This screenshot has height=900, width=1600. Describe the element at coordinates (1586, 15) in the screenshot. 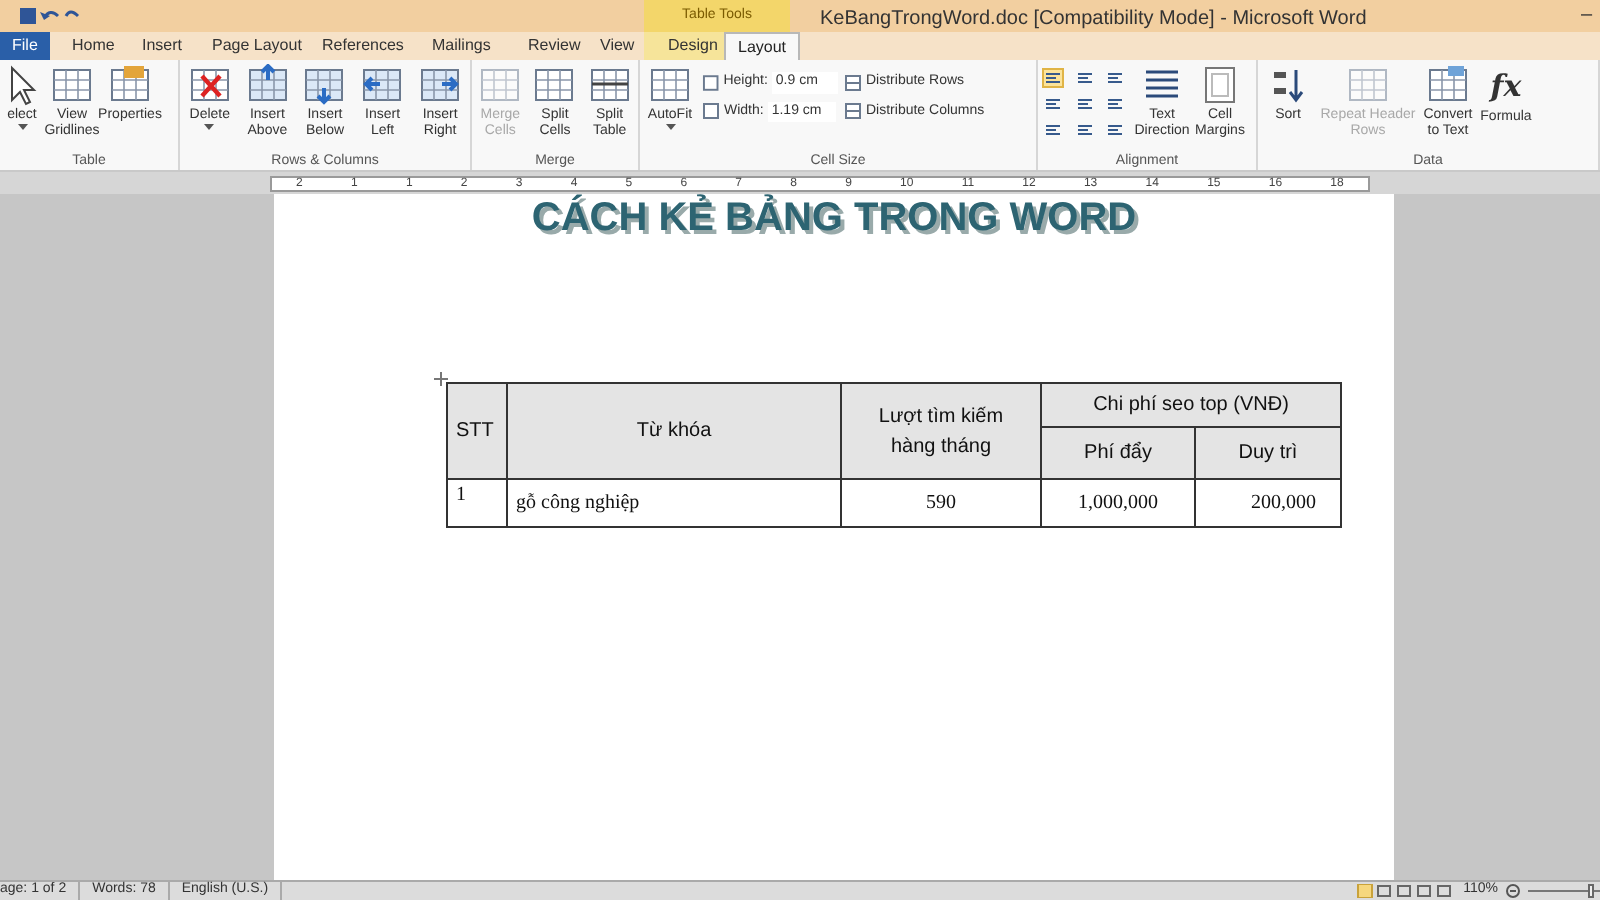

I see `minimize-button: –` at that location.